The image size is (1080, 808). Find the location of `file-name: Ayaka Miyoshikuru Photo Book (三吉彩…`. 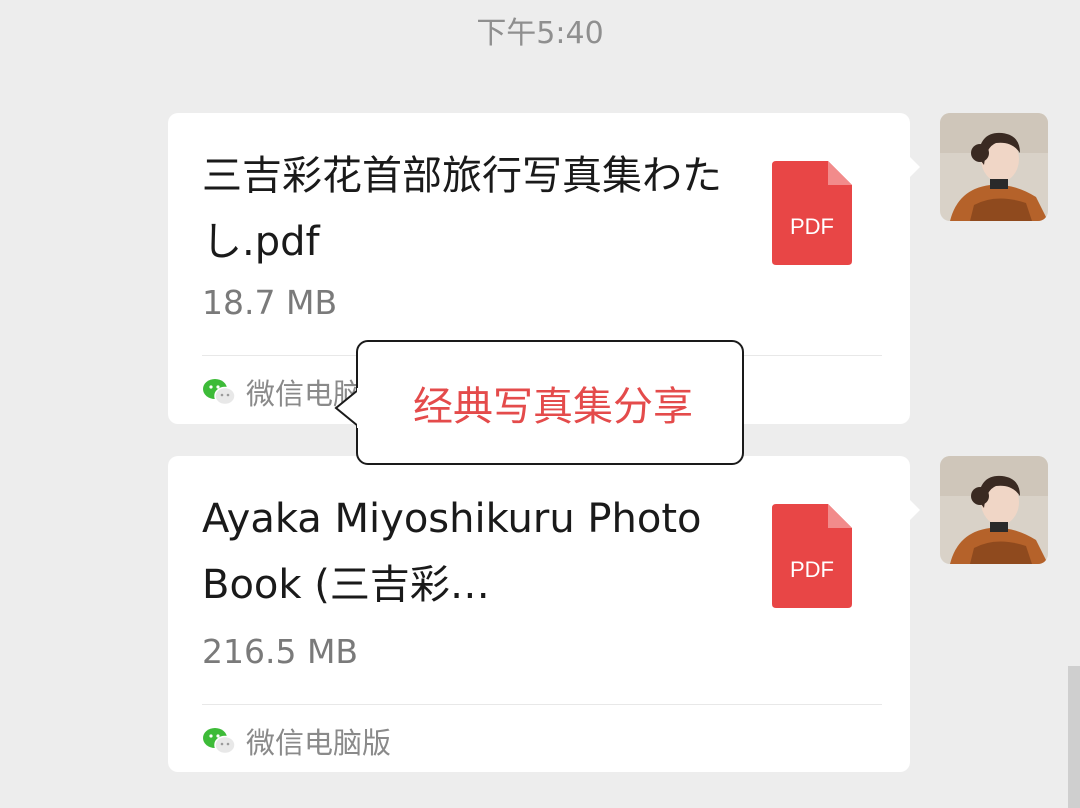

file-name: Ayaka Miyoshikuru Photo Book (三吉彩… is located at coordinates (452, 552).